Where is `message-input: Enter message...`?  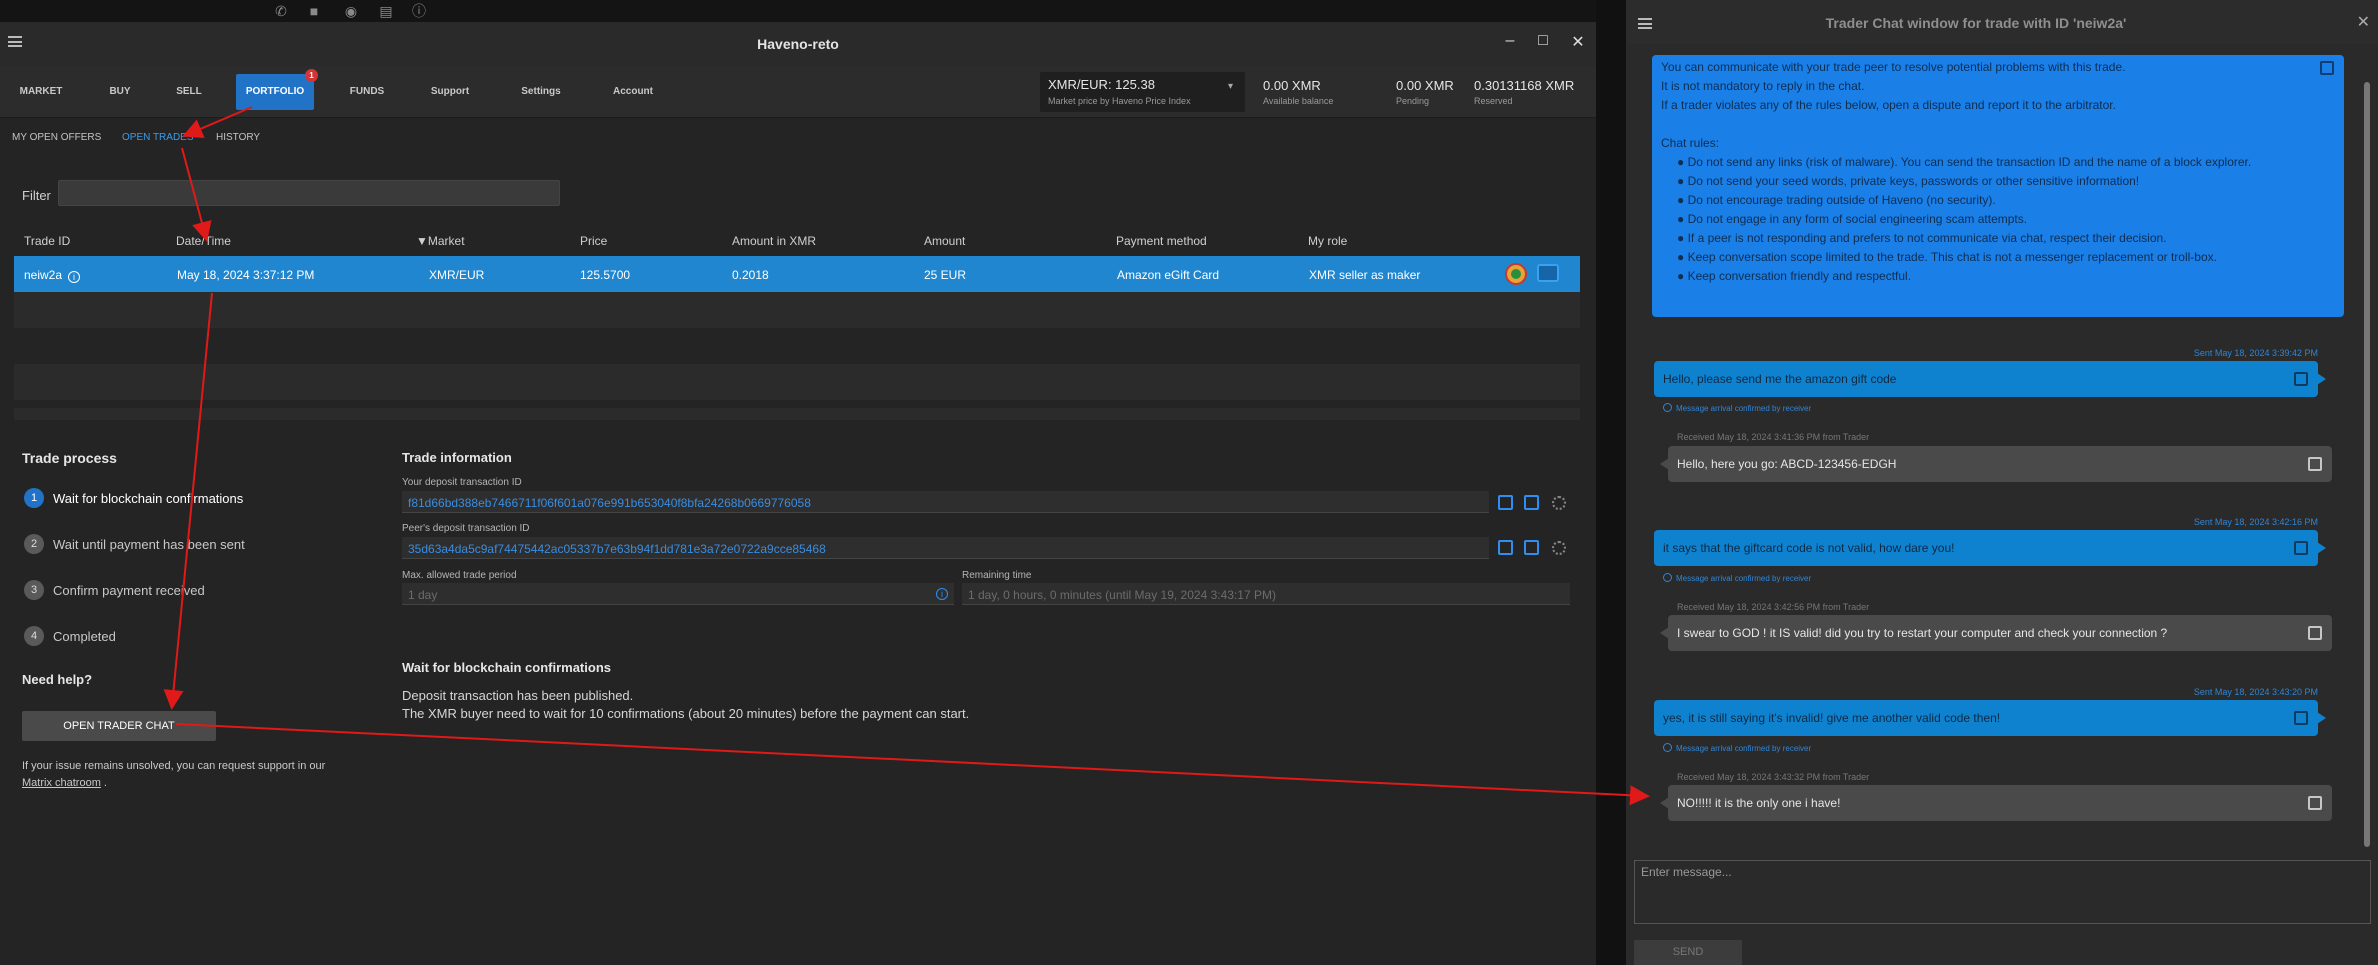
message-input: Enter message... is located at coordinates (2002, 892).